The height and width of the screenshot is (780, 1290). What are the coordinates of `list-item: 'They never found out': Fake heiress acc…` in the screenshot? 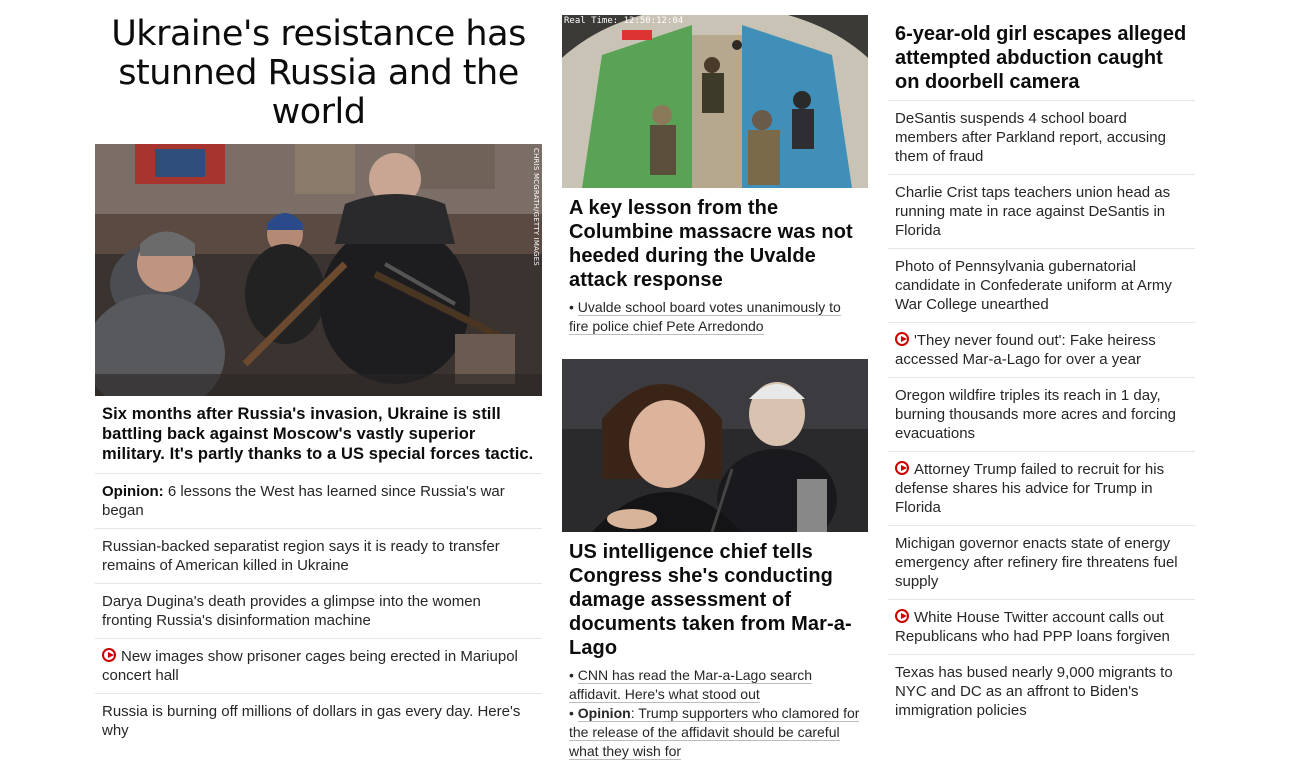 It's located at (1041, 350).